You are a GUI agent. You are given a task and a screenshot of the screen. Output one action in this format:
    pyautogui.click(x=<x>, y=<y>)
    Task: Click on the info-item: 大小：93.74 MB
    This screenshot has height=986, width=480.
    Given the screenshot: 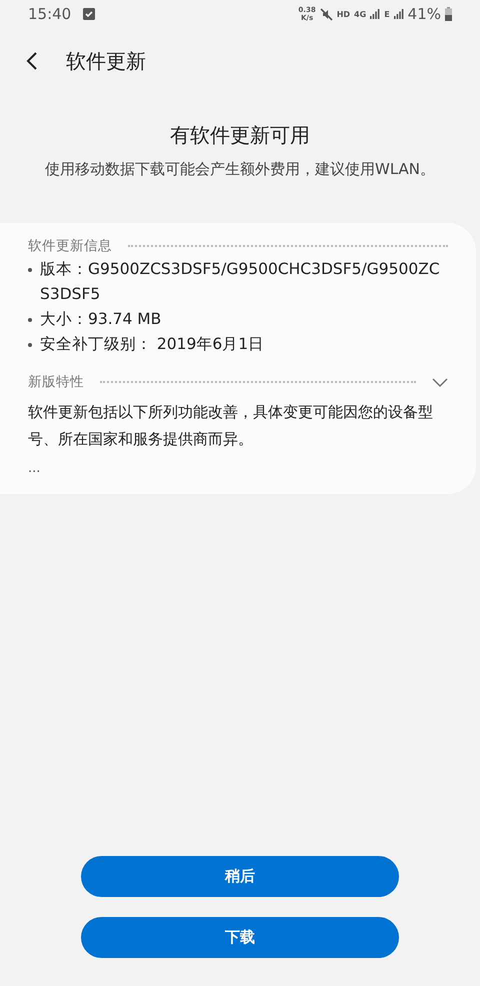 What is the action you would take?
    pyautogui.click(x=101, y=319)
    